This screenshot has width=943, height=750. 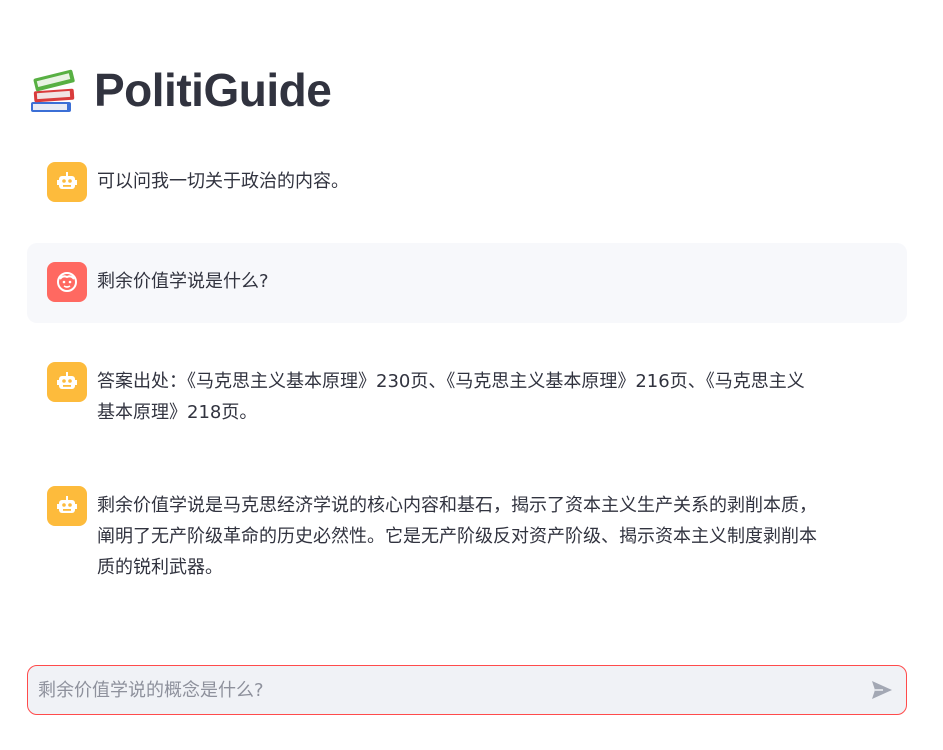 I want to click on send-button, so click(x=882, y=690).